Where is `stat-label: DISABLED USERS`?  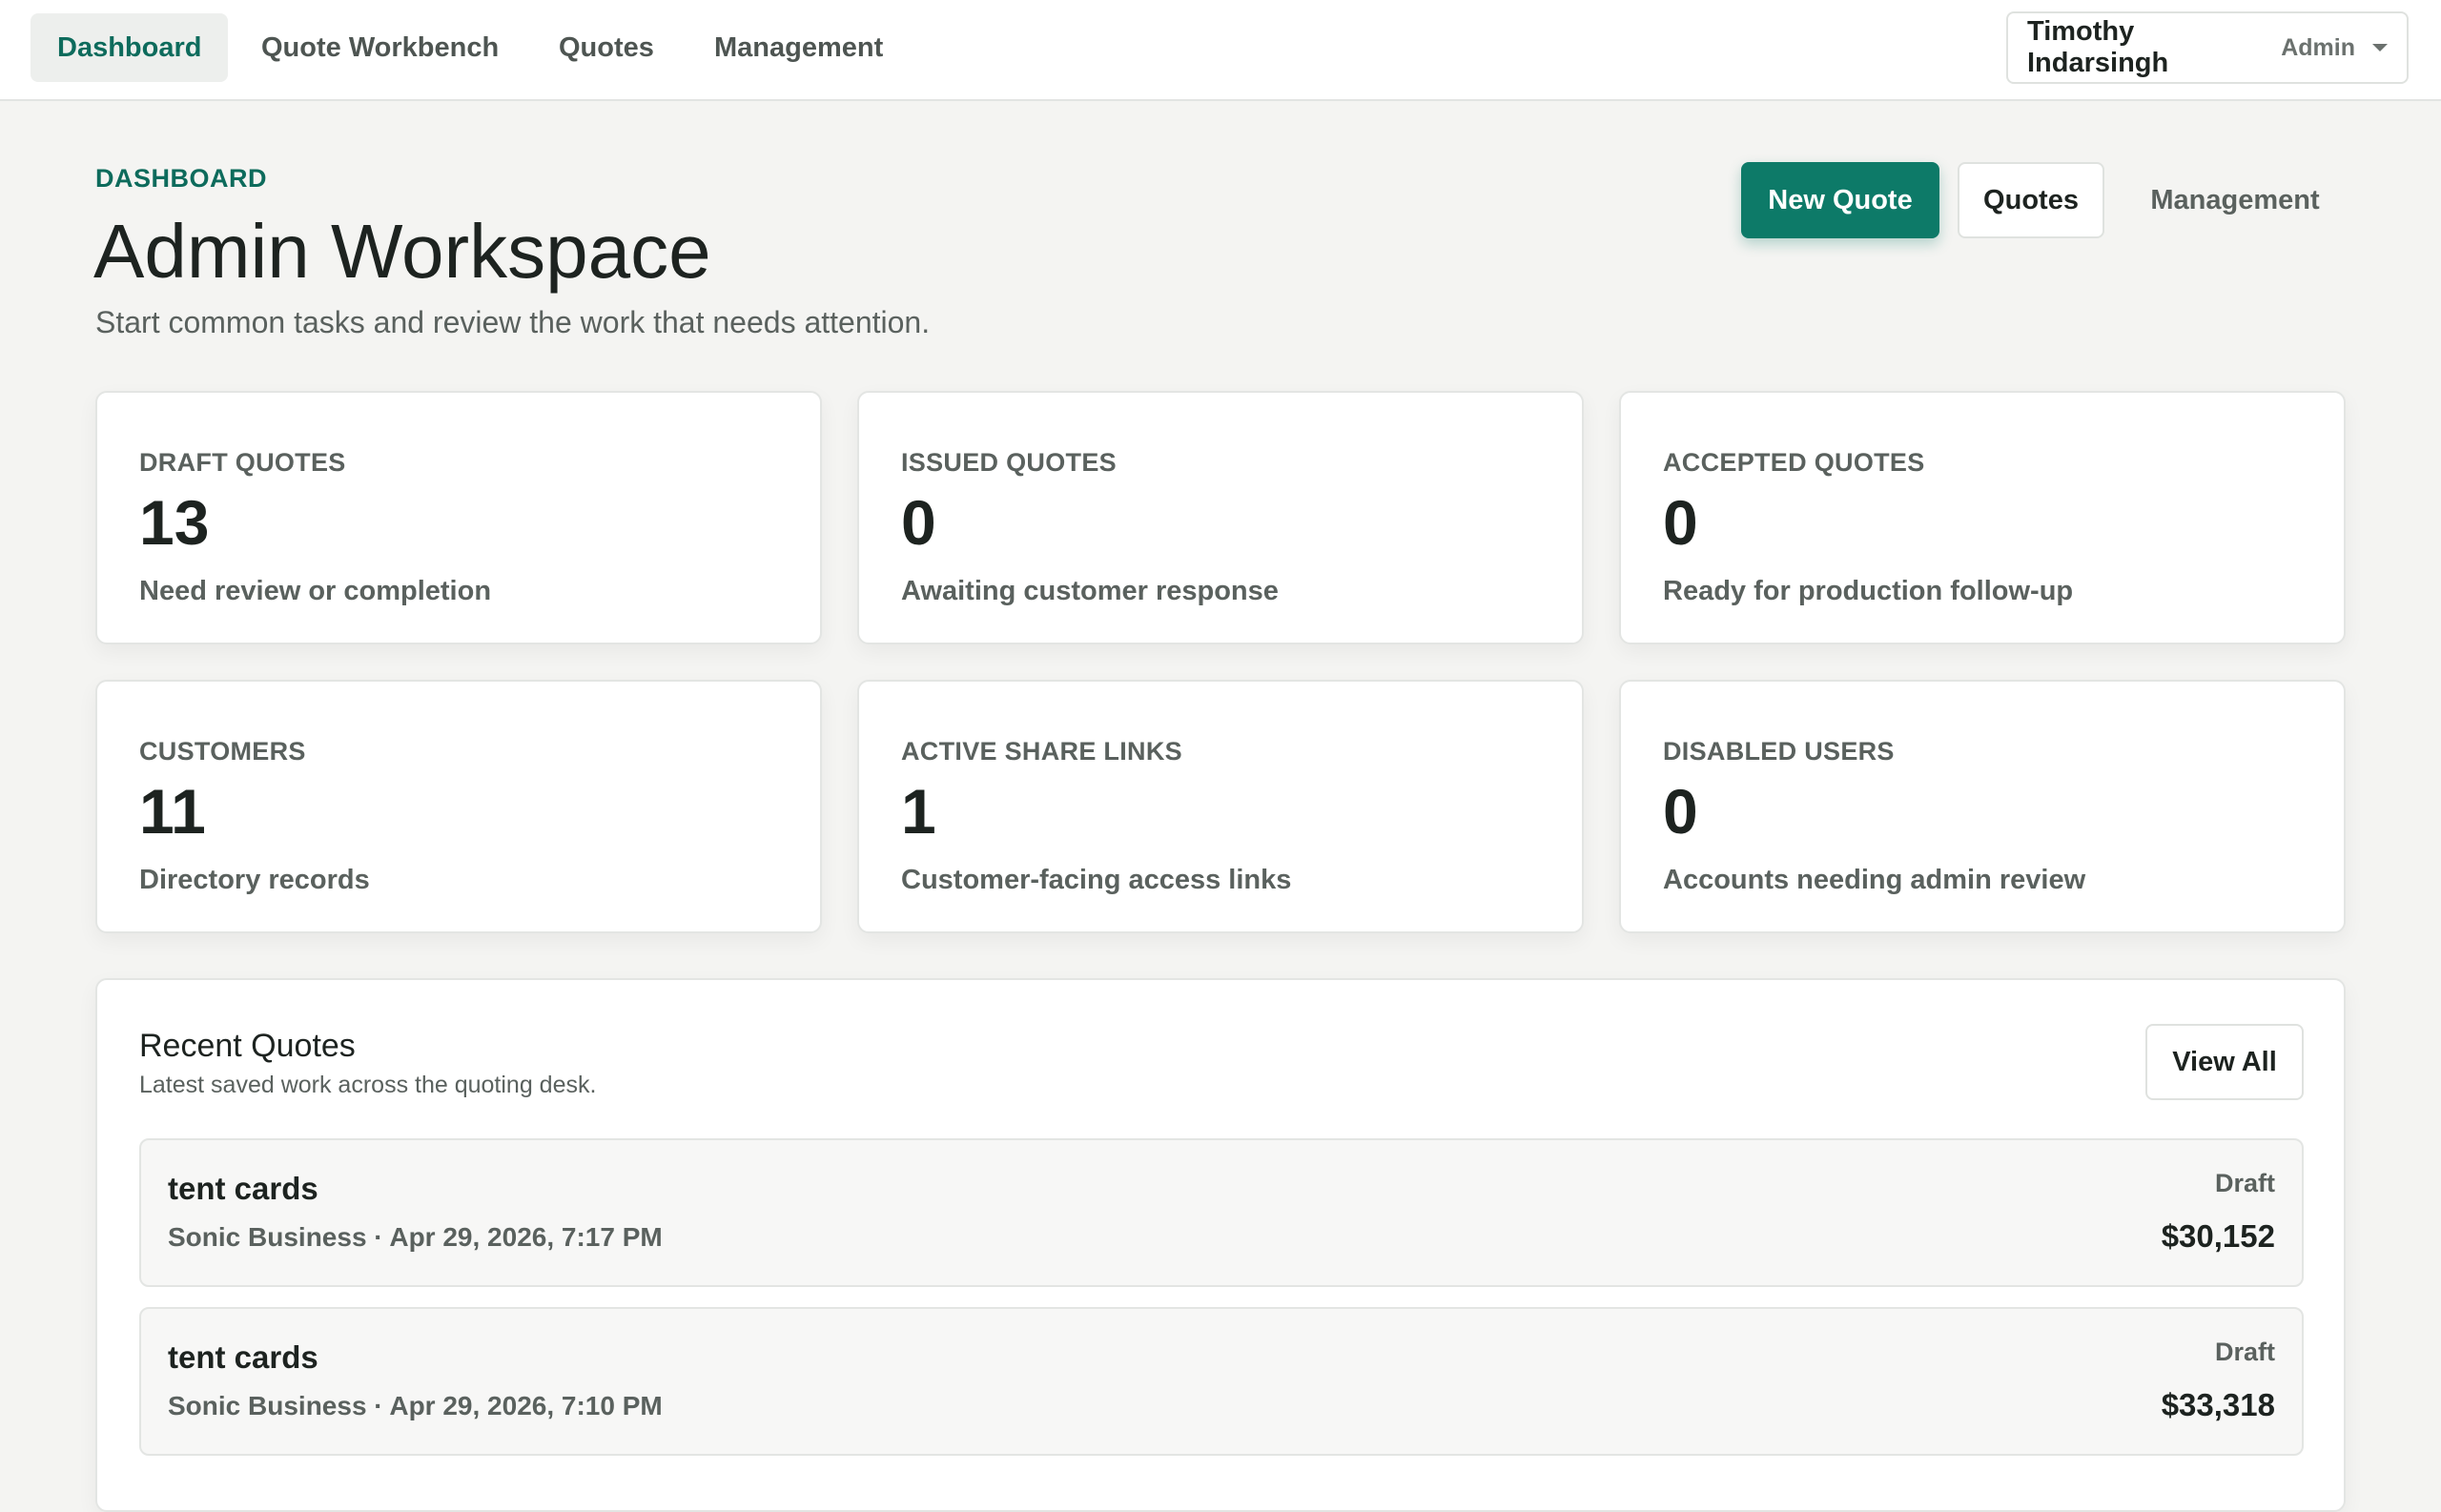
stat-label: DISABLED USERS is located at coordinates (1779, 751).